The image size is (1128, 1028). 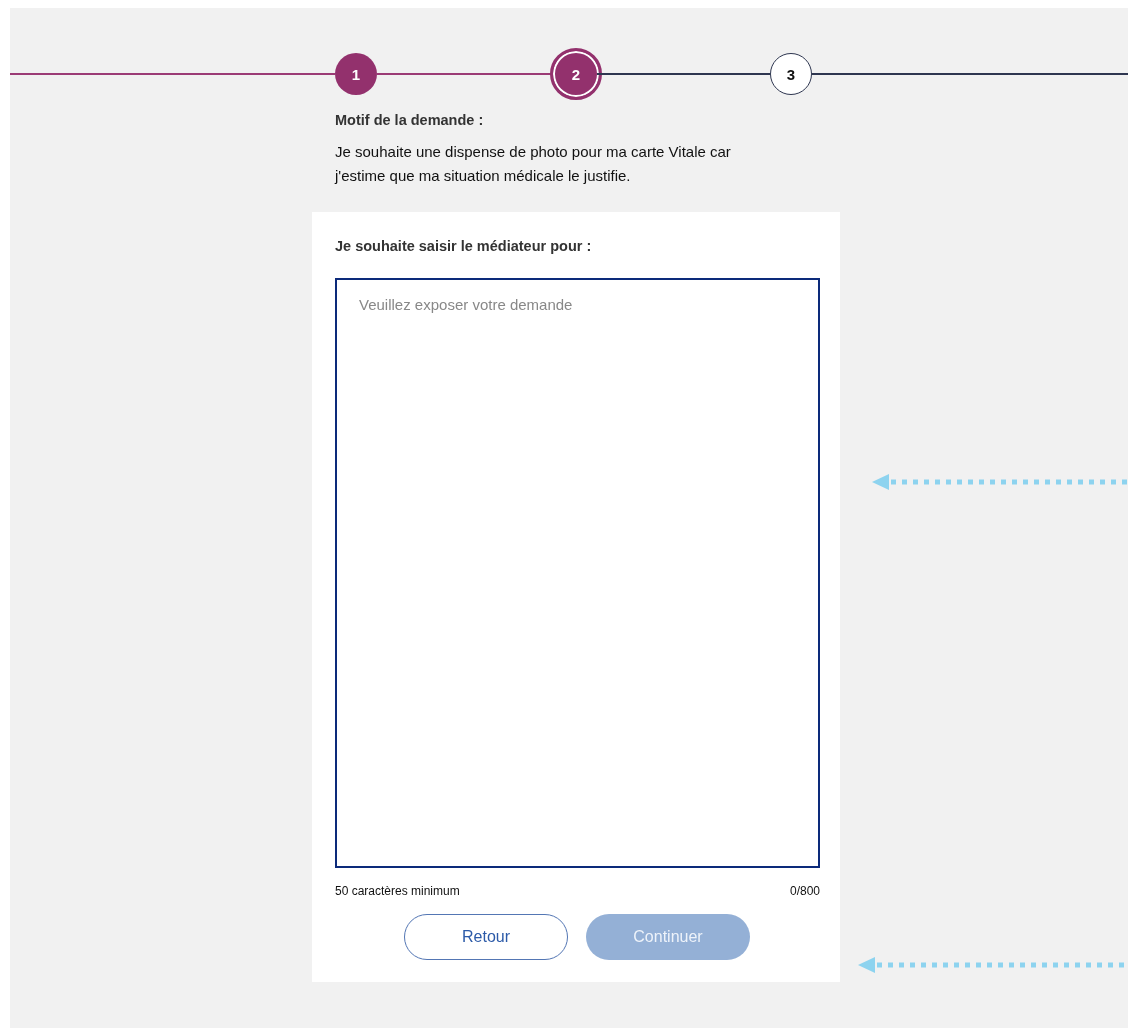 What do you see at coordinates (791, 74) in the screenshot?
I see `step-indicator: 3` at bounding box center [791, 74].